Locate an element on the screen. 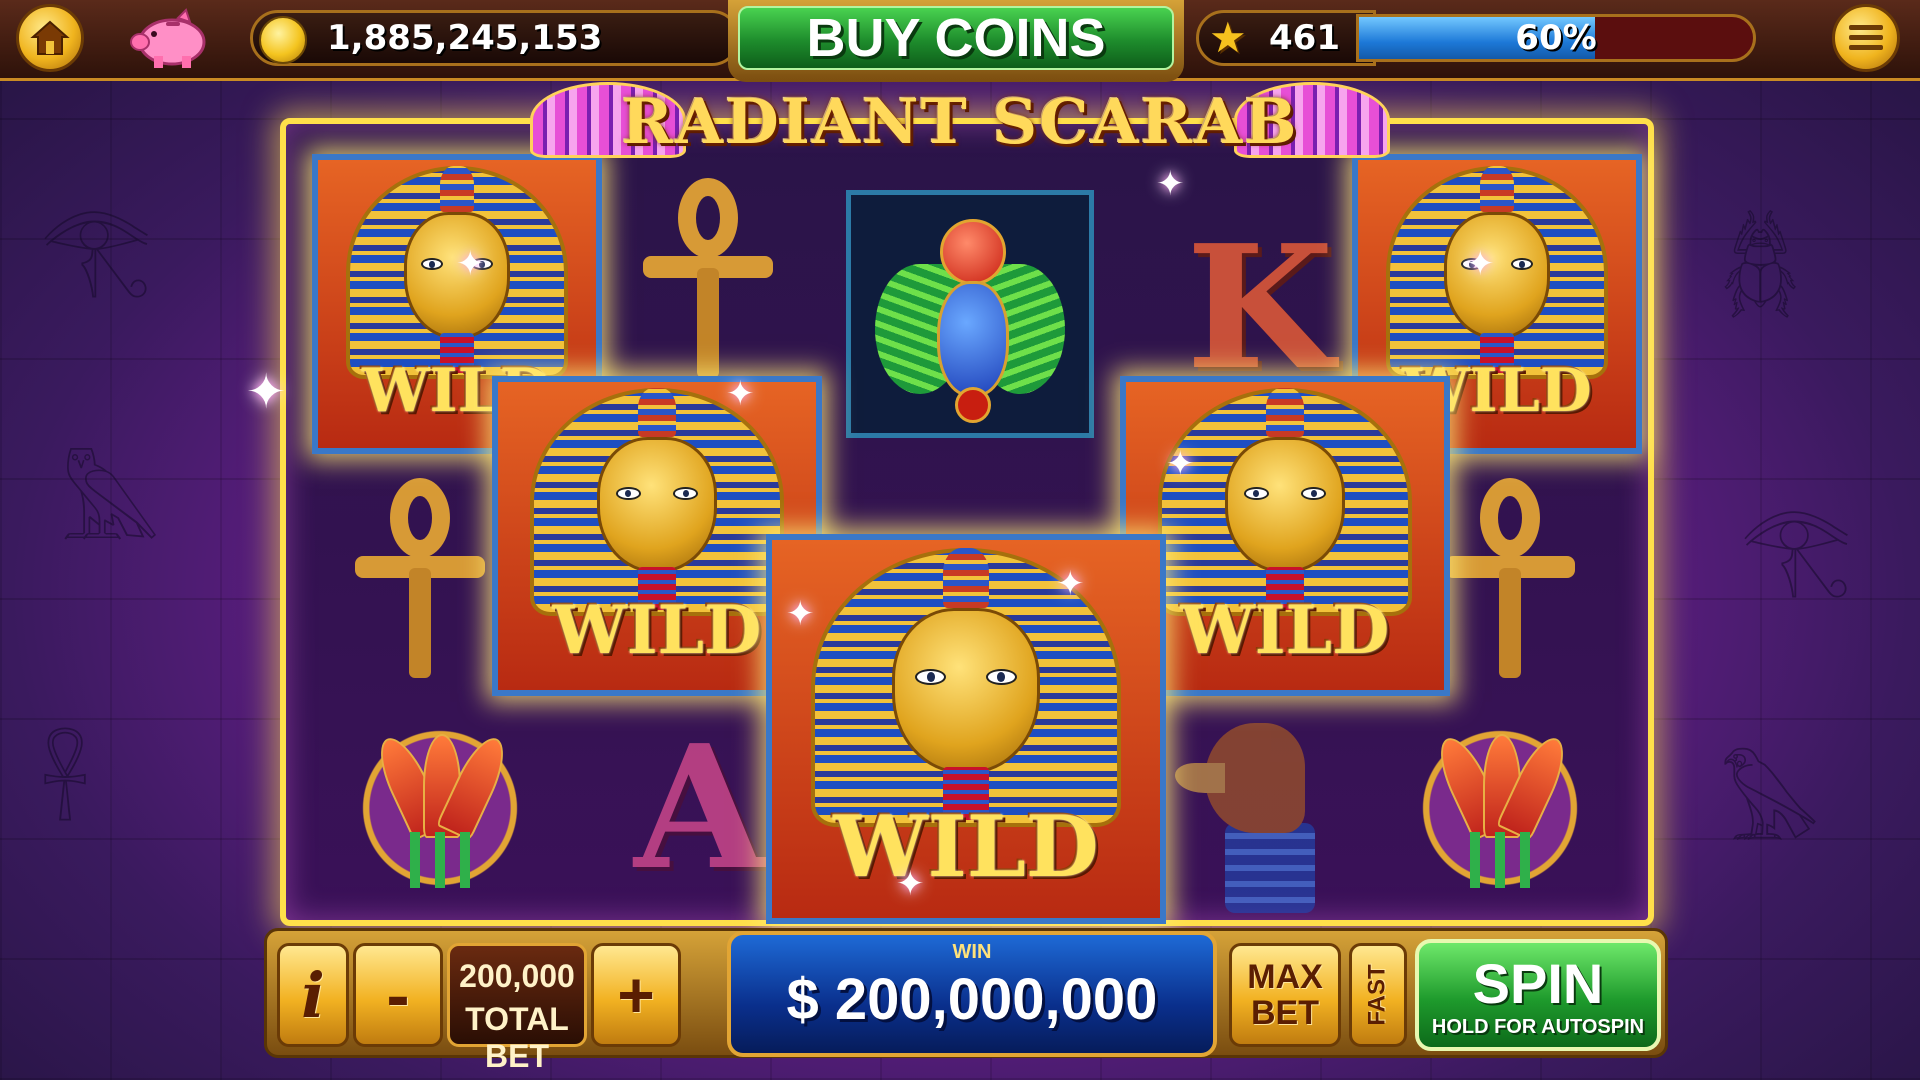  max-bet-label-line1: MAX is located at coordinates (1285, 977).